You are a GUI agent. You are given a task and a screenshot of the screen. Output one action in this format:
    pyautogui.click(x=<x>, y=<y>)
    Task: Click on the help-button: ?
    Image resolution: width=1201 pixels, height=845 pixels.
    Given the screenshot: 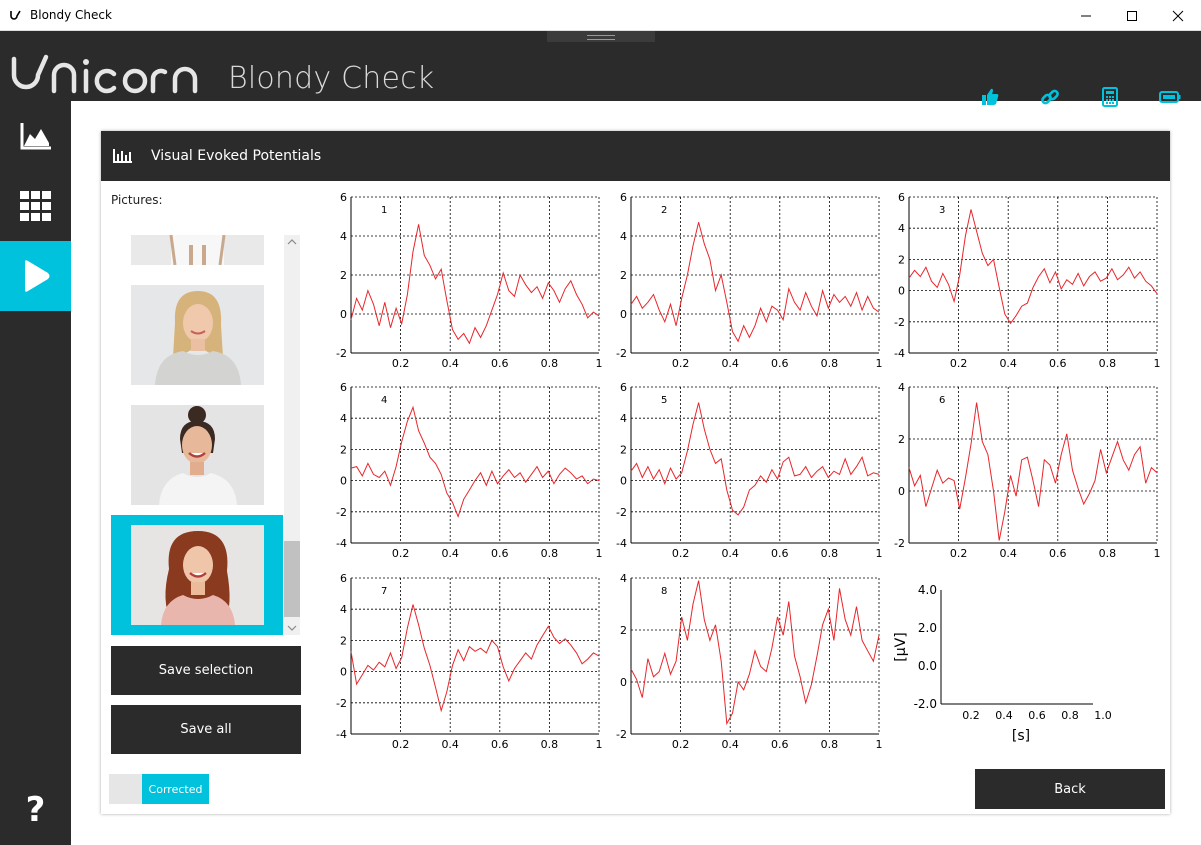 What is the action you would take?
    pyautogui.click(x=35, y=810)
    